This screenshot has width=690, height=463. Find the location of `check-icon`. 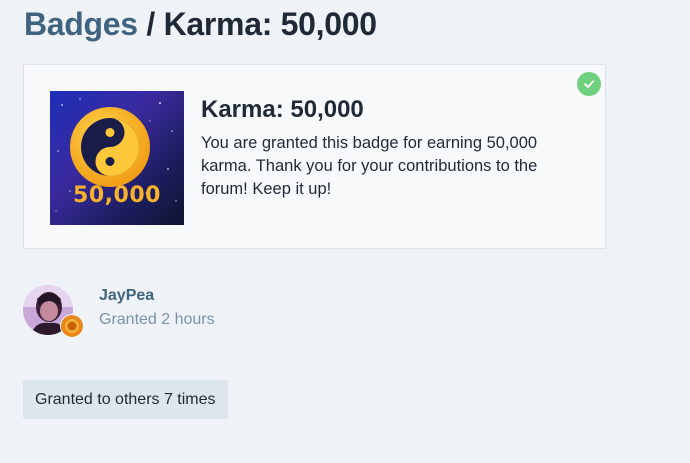

check-icon is located at coordinates (589, 84).